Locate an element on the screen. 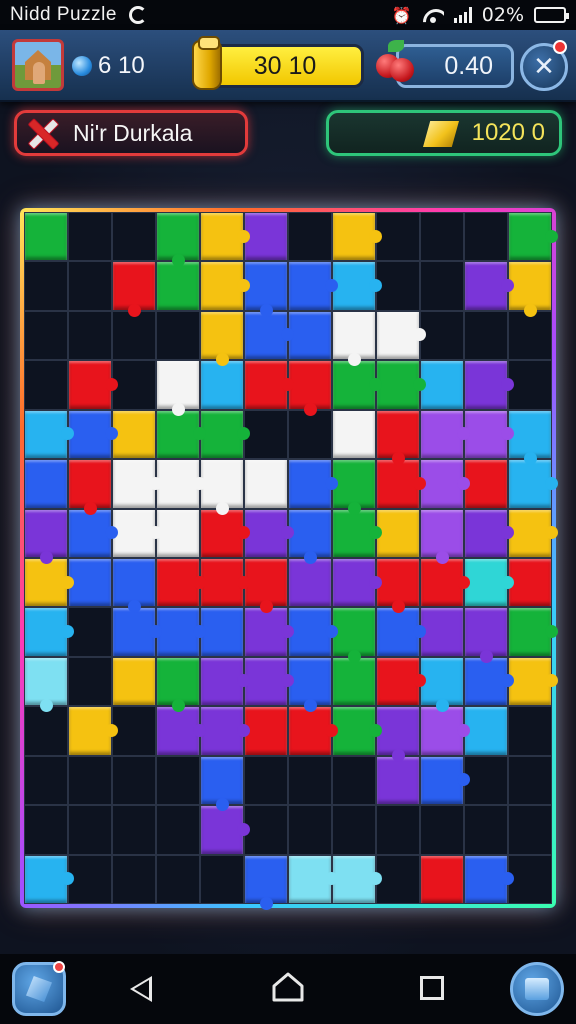  recents-icon is located at coordinates (432, 988).